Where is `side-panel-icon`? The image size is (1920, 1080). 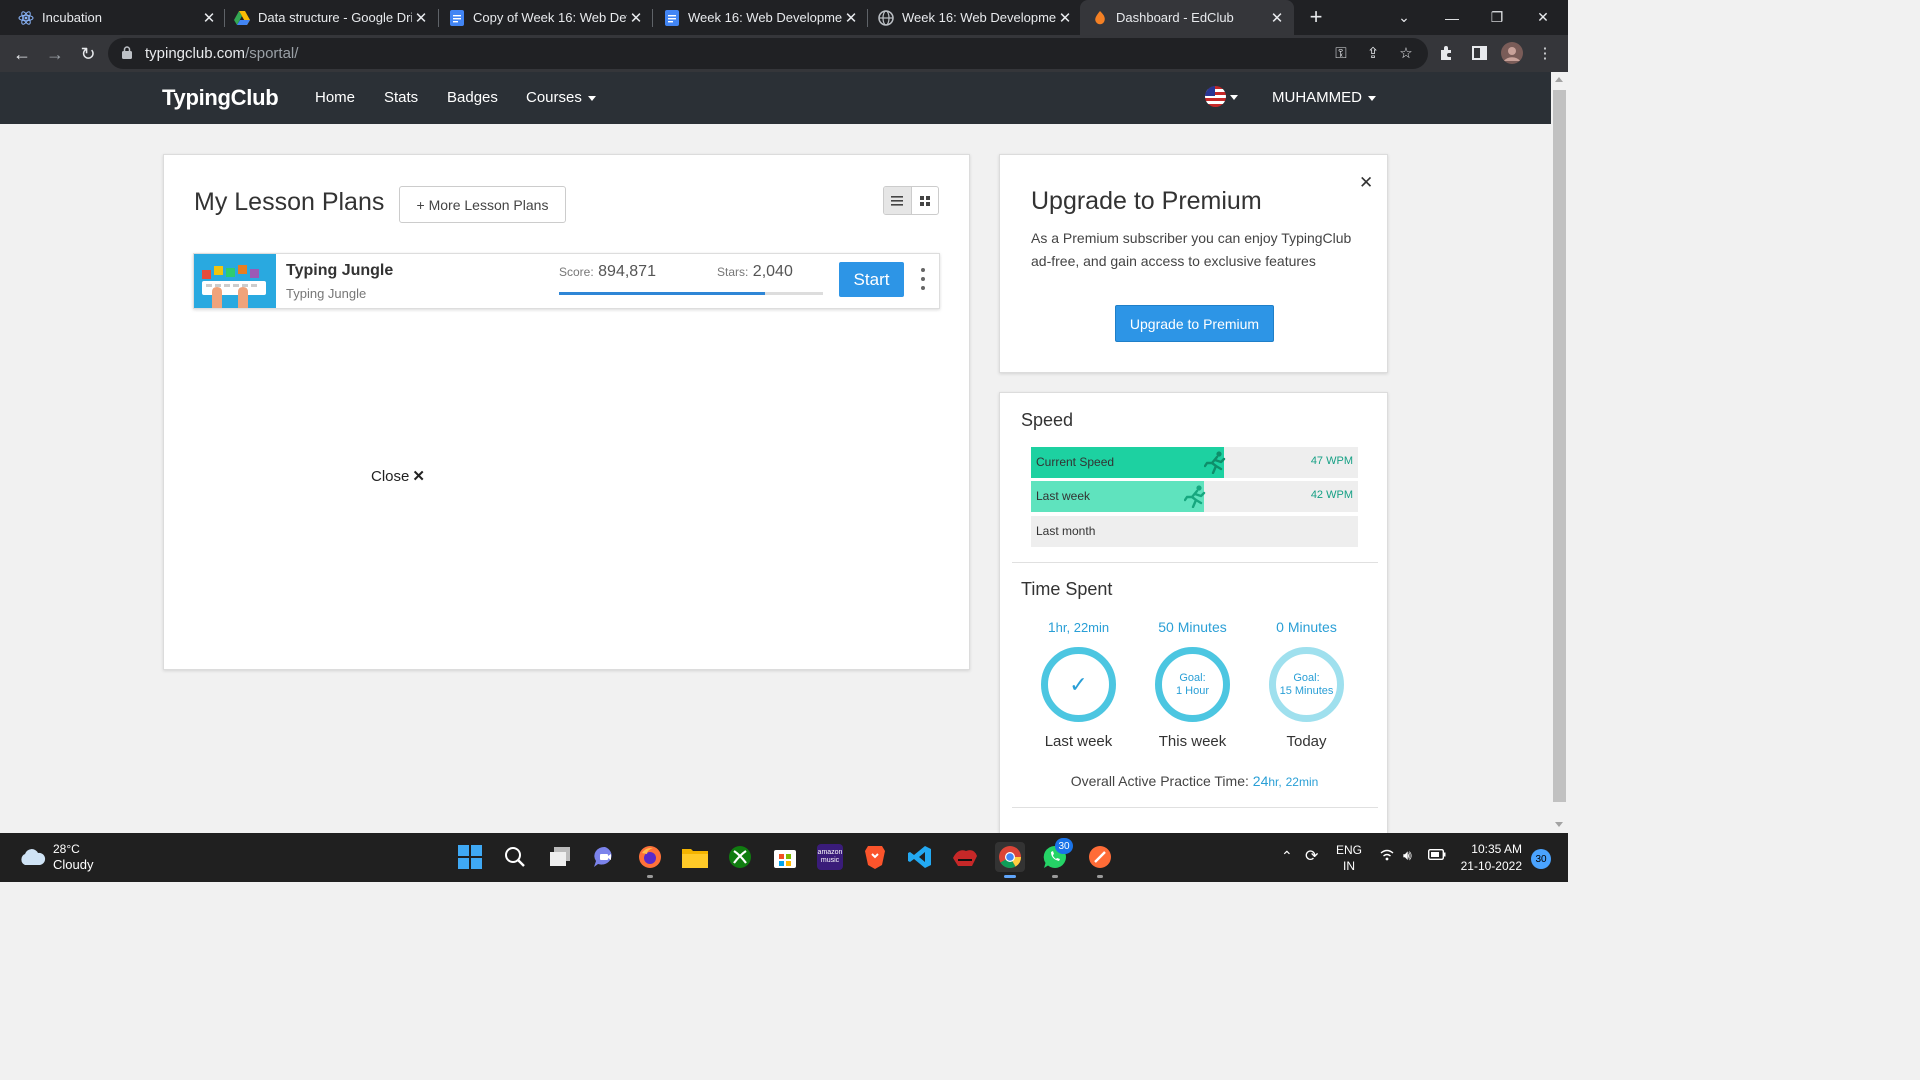
side-panel-icon is located at coordinates (1479, 53).